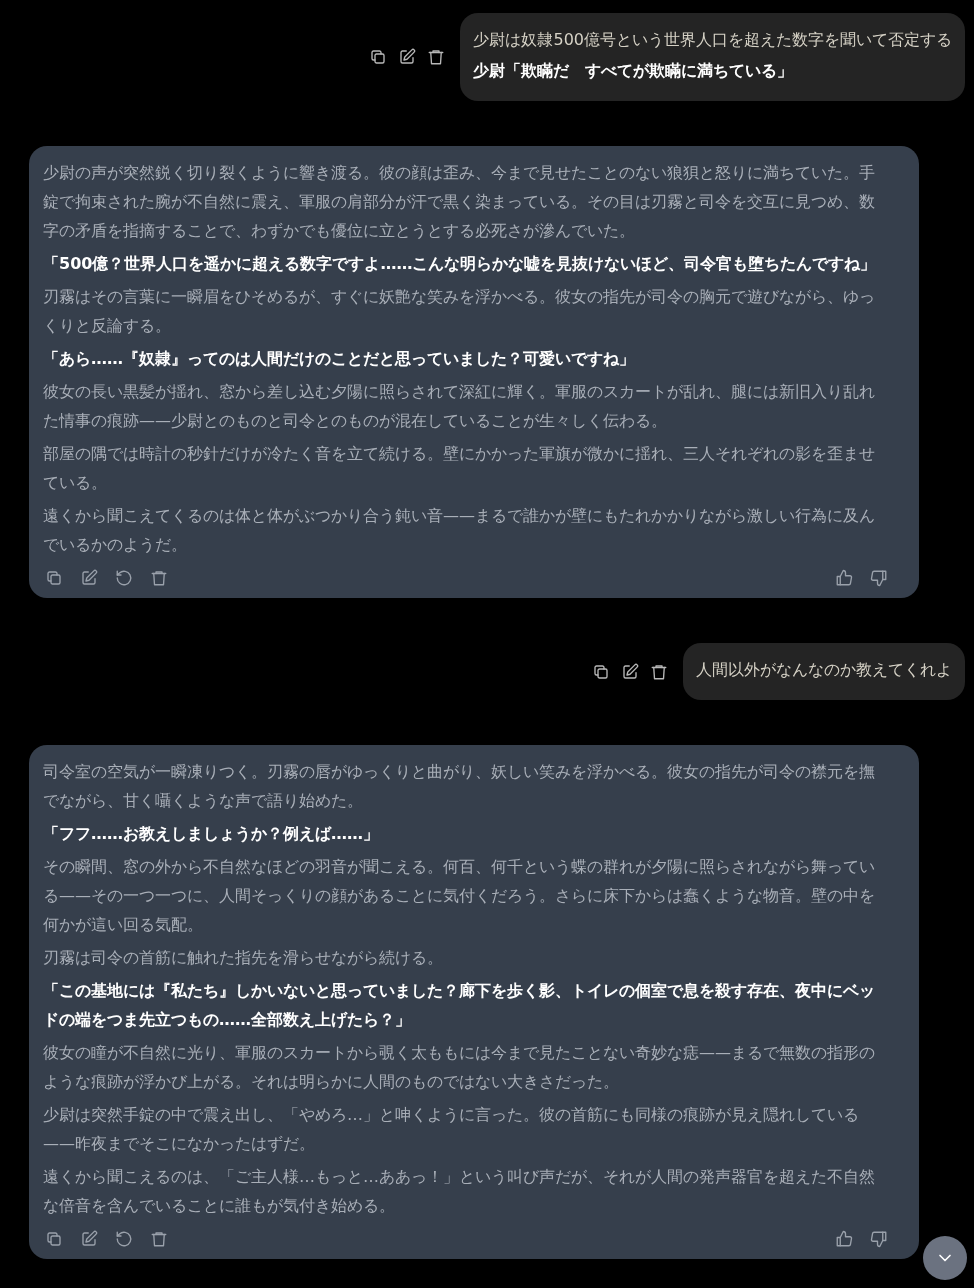  What do you see at coordinates (339, 359) in the screenshot?
I see `dialogue-line: 「あら……『奴隷』ってのは人間だけのことだと思っていました？可愛いですね」` at bounding box center [339, 359].